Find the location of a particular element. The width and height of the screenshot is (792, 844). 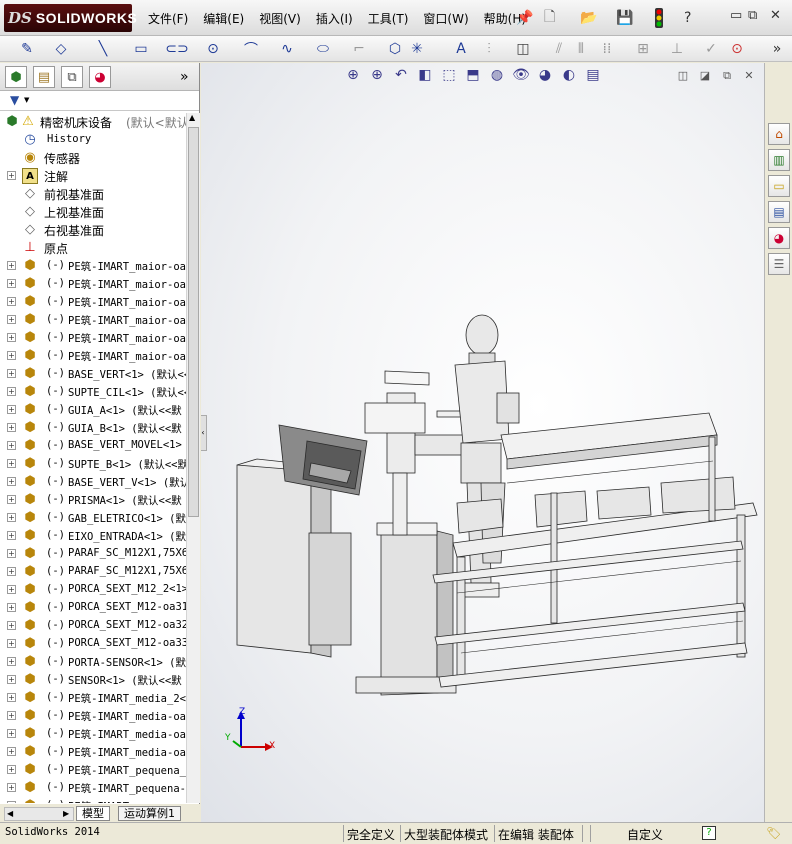

tree-item-component: + ⬢ (-) SUPTE_B<1> (默认<<默 is located at coordinates (93, 464).